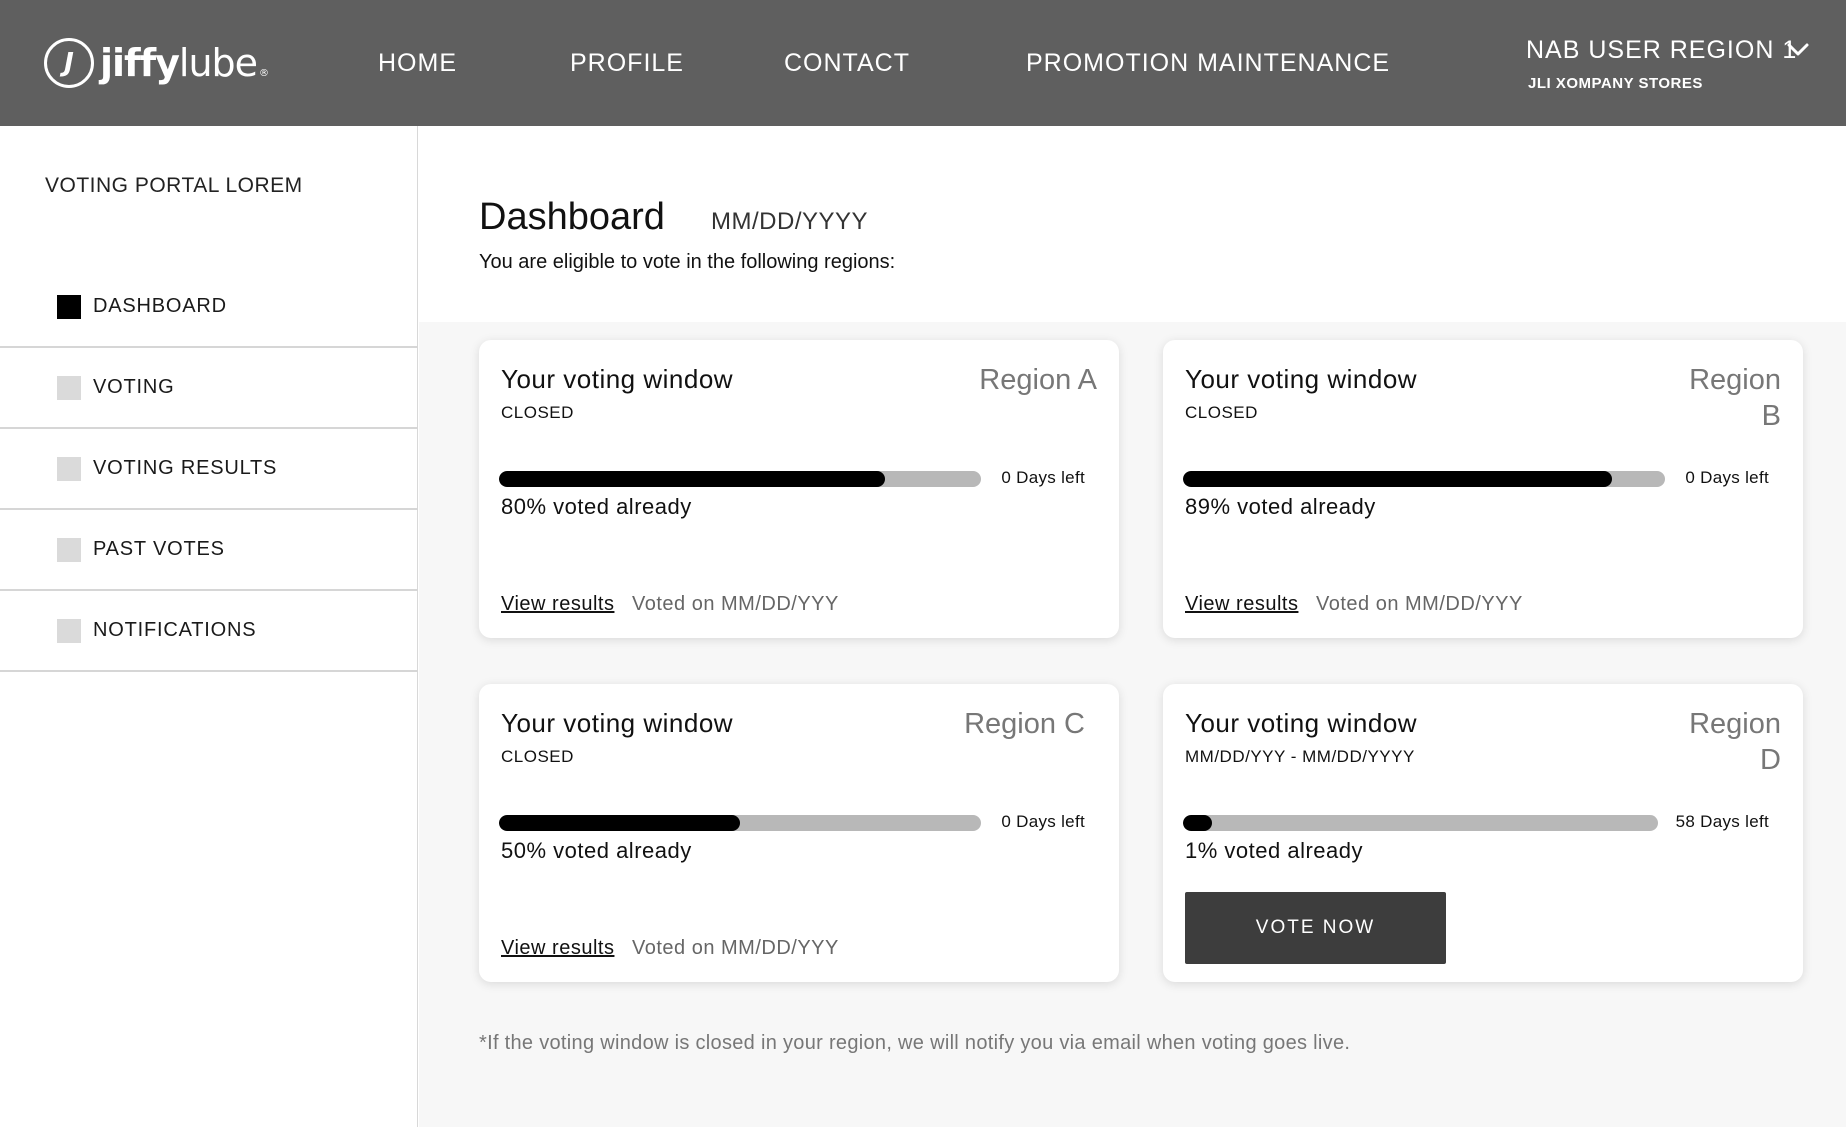 This screenshot has width=1846, height=1127. I want to click on vote-now-button: VOTE NOW, so click(1315, 928).